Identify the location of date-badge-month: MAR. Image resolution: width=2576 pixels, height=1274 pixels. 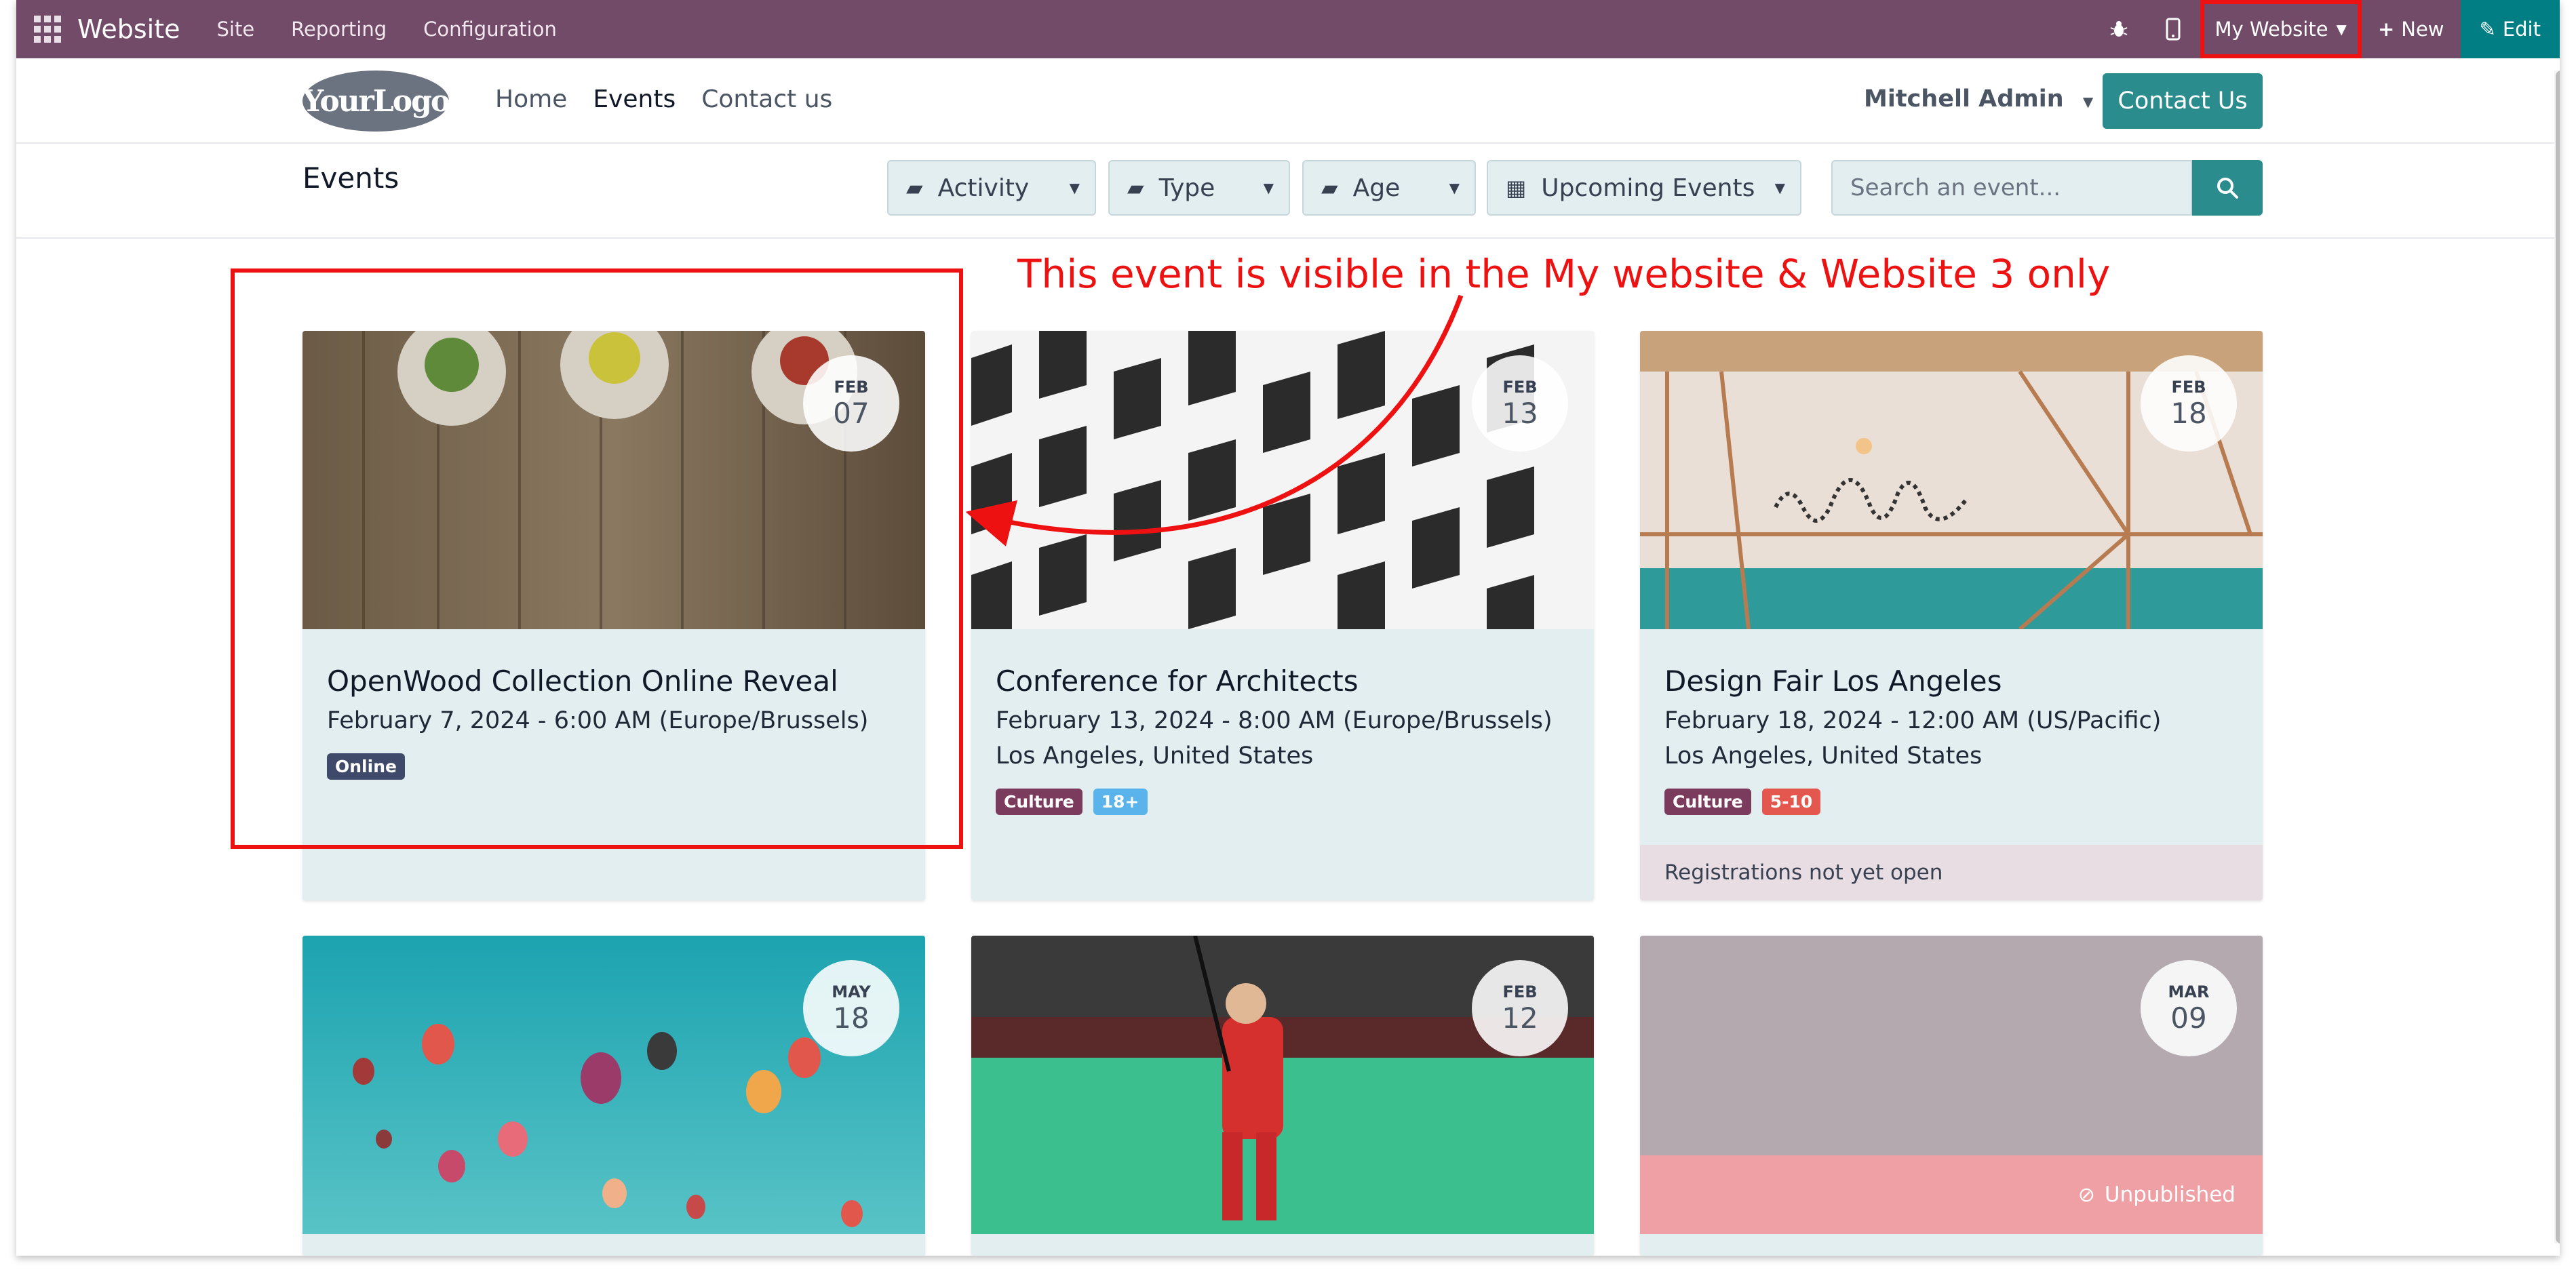
(2189, 992).